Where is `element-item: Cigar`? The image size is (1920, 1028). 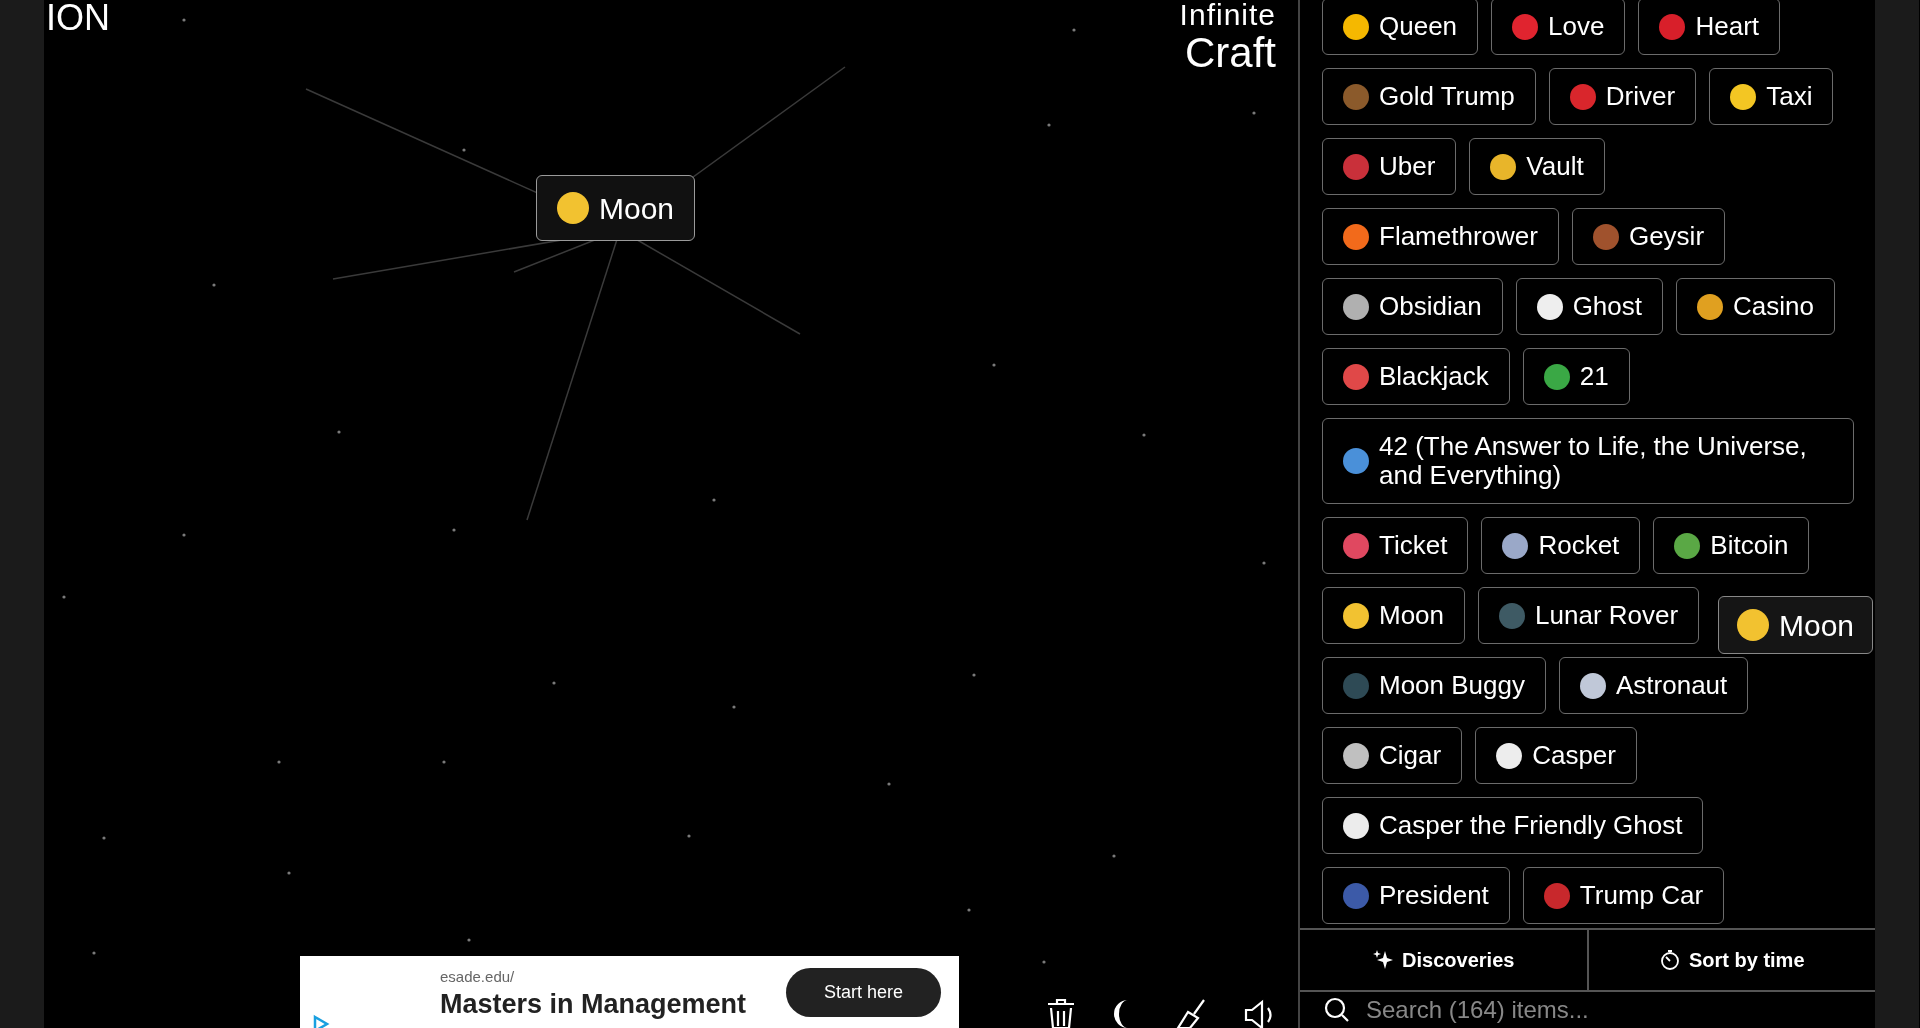 element-item: Cigar is located at coordinates (1392, 755).